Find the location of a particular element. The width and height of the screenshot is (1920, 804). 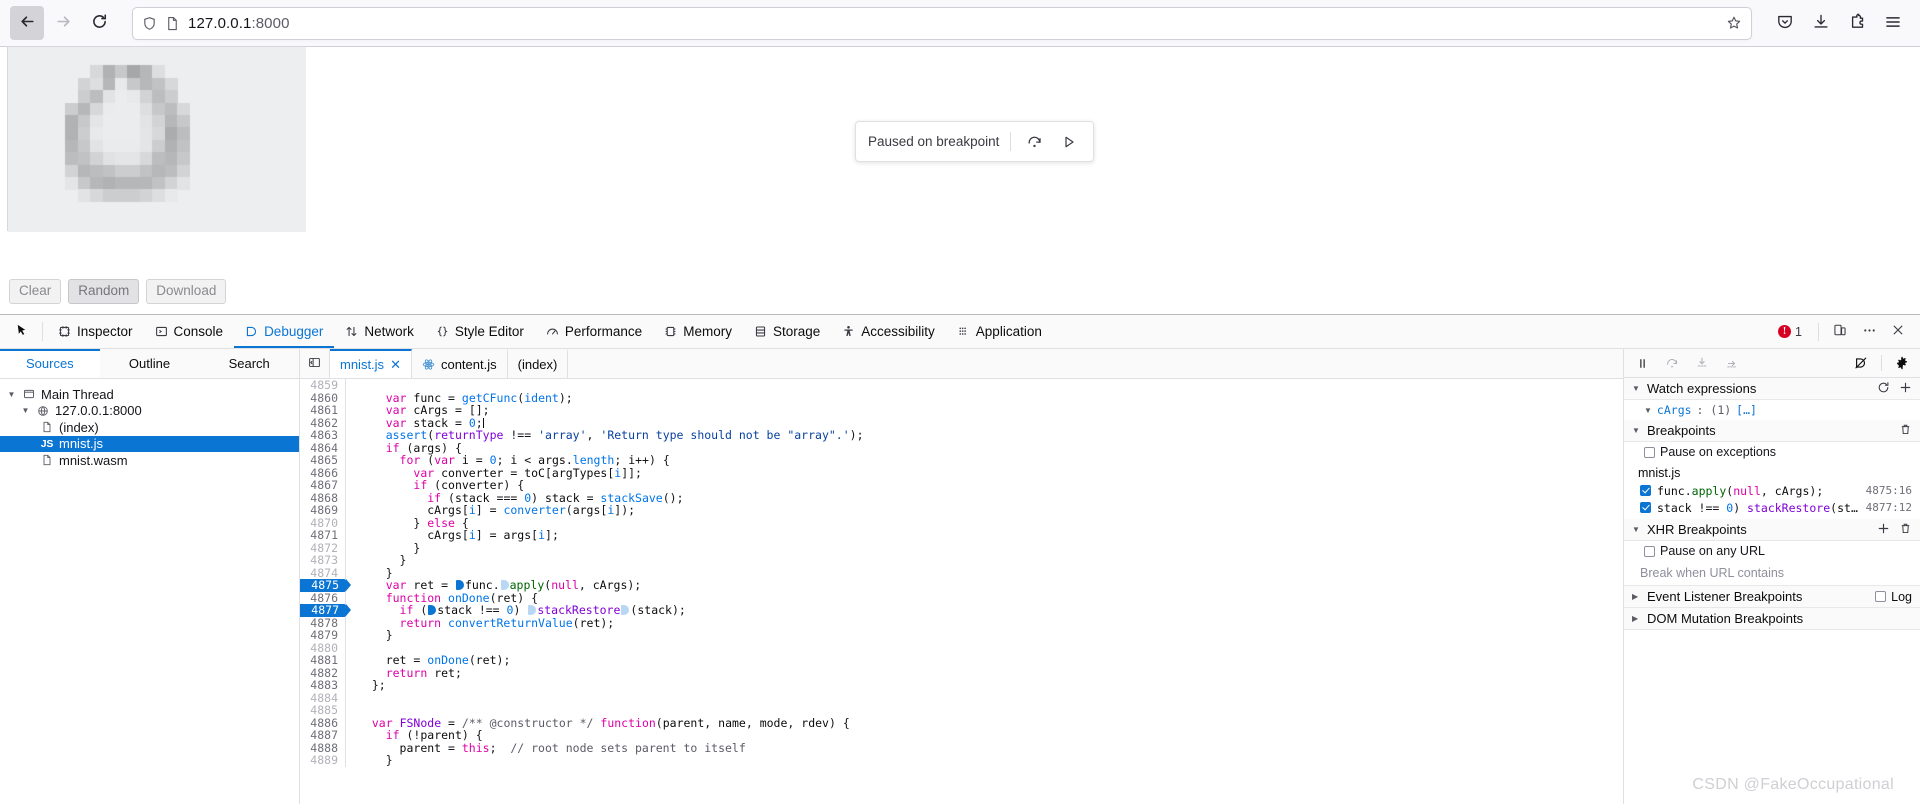

tab-inspector: Inspector is located at coordinates (95, 331).